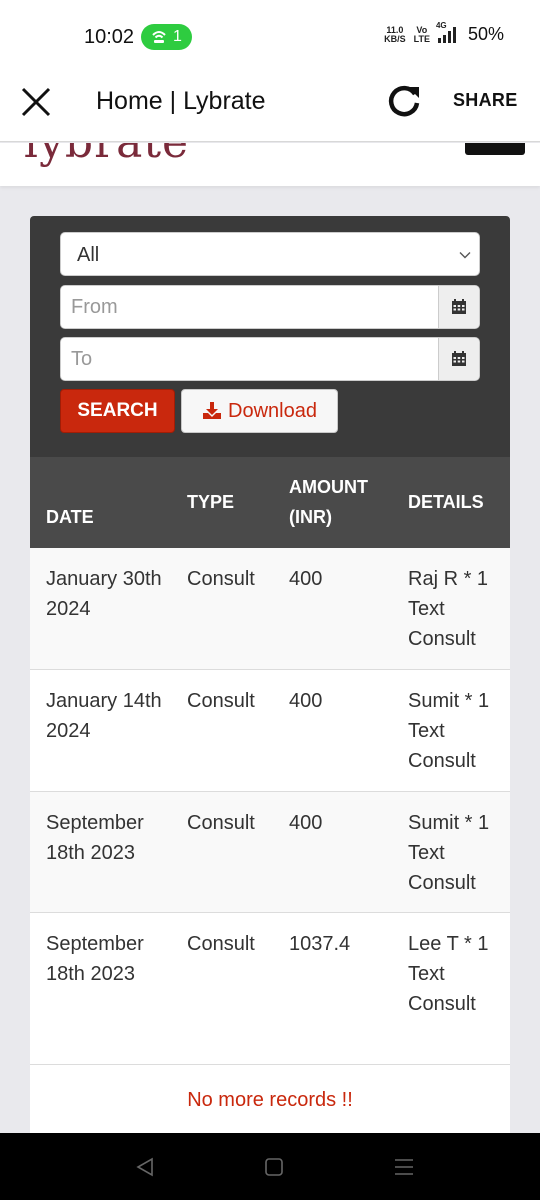 The width and height of the screenshot is (540, 1200). I want to click on type-select: All, so click(270, 254).